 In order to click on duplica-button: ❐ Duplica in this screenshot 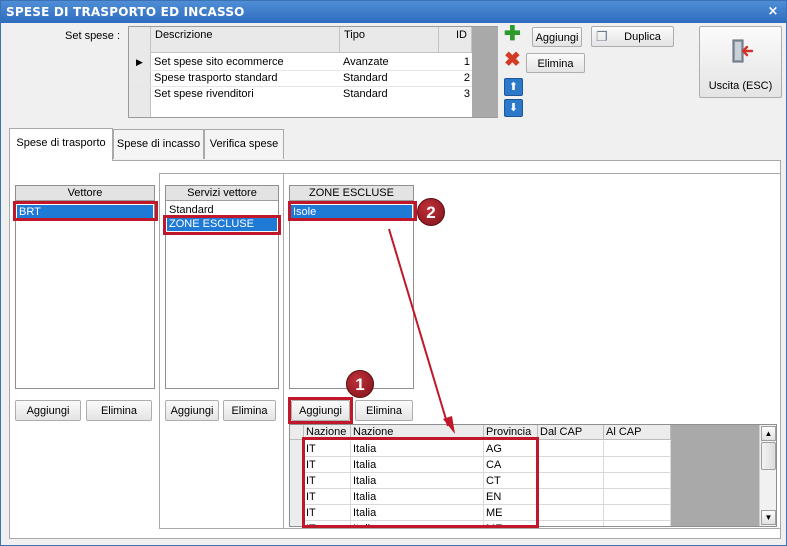, I will do `click(632, 36)`.